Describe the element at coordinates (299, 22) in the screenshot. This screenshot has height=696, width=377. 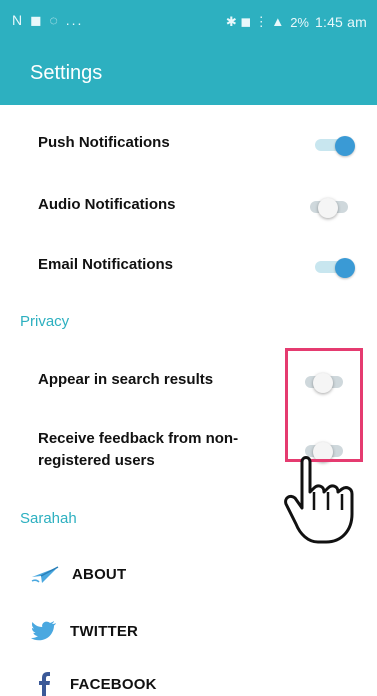
I see `battery-percent: 2%` at that location.